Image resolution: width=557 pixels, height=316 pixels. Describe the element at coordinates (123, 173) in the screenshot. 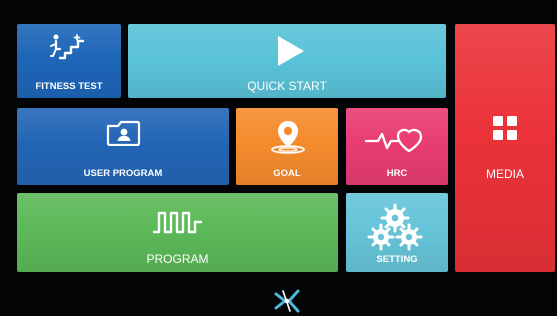

I see `user-program-label: USER PROGRAM` at that location.